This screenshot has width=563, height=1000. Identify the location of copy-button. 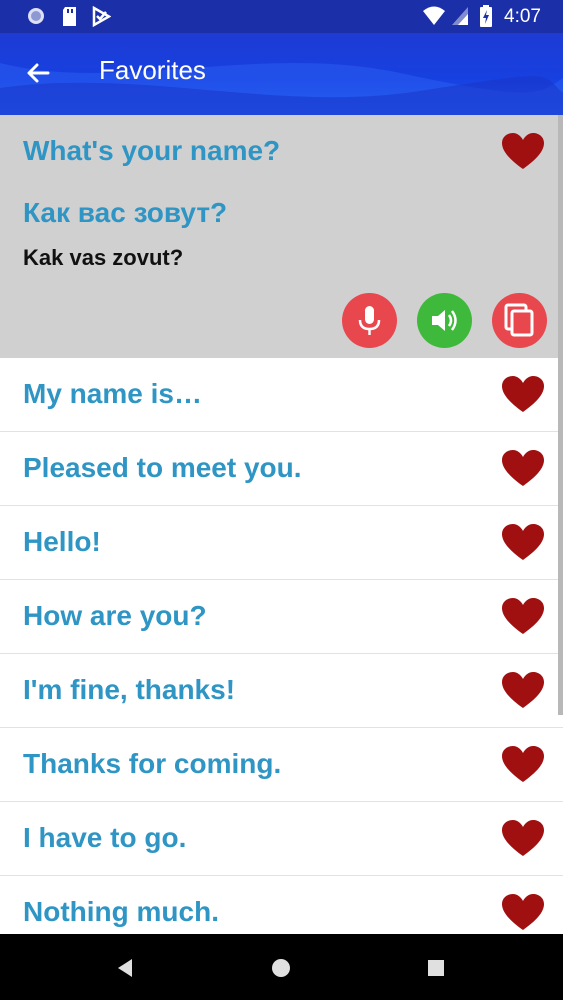
(519, 320).